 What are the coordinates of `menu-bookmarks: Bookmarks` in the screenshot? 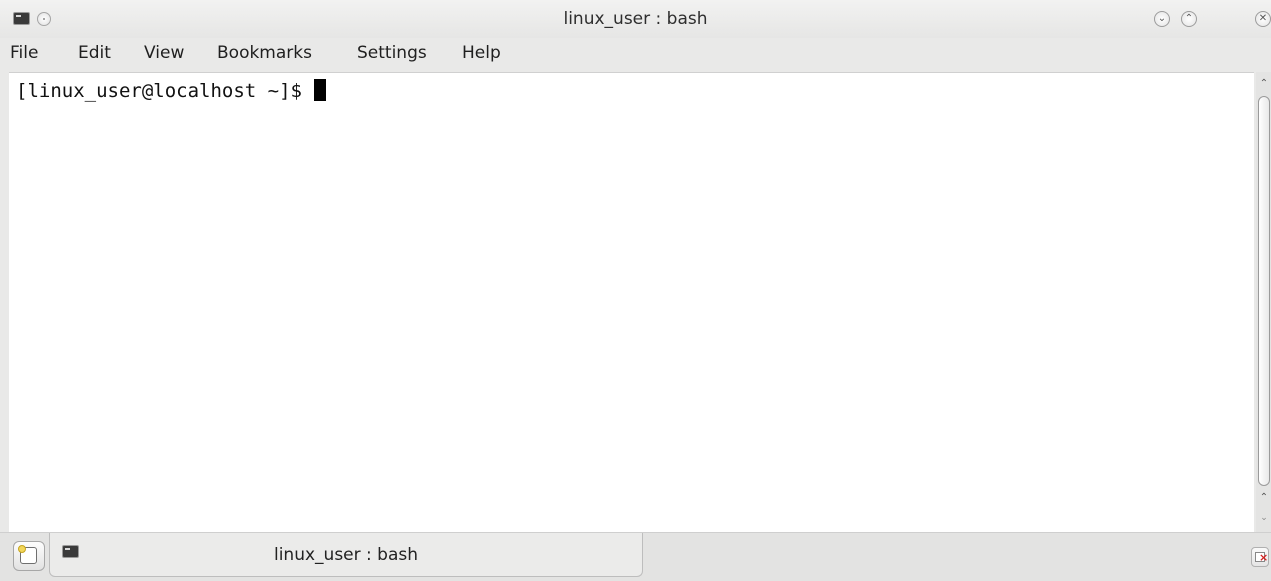 It's located at (264, 53).